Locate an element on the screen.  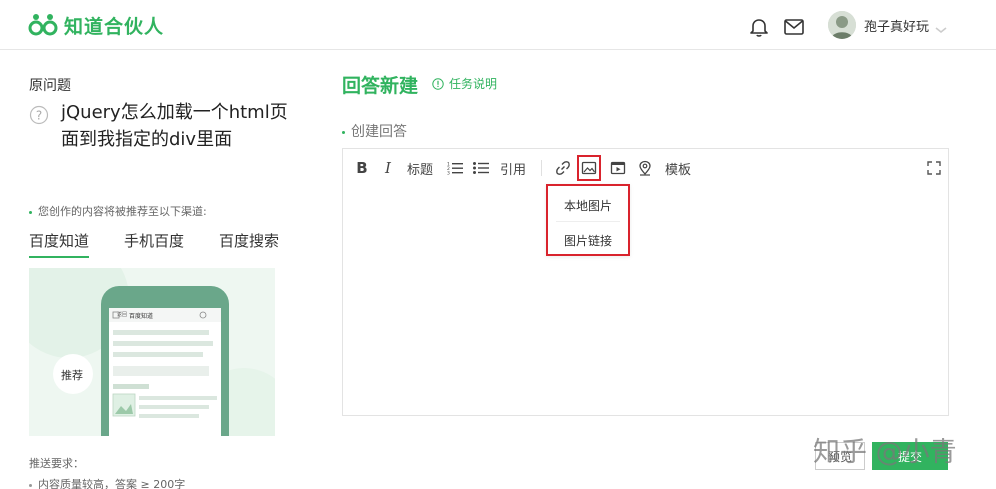
original-question-label: 原问题 is located at coordinates (50, 86).